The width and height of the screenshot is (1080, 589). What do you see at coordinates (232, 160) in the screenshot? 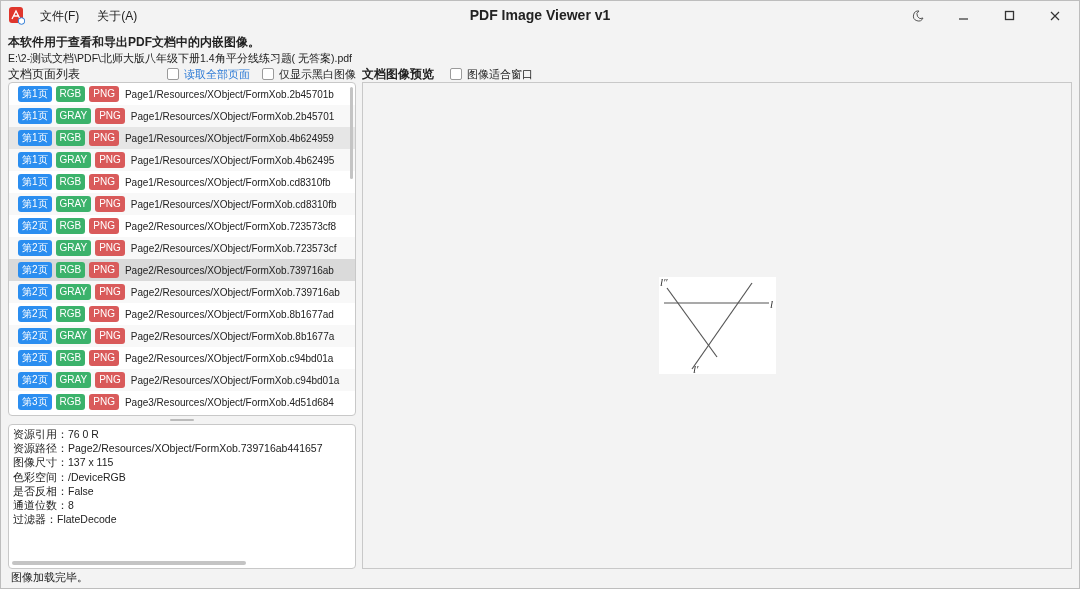
I see `resource-path: Page1/Resources/XObject/FormXob.4b62495` at bounding box center [232, 160].